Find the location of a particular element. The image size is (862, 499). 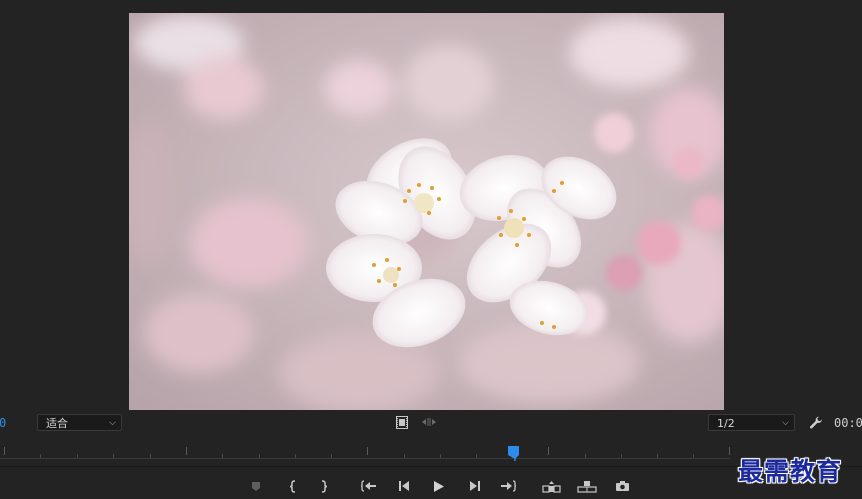

transport-controls is located at coordinates (431, 487).